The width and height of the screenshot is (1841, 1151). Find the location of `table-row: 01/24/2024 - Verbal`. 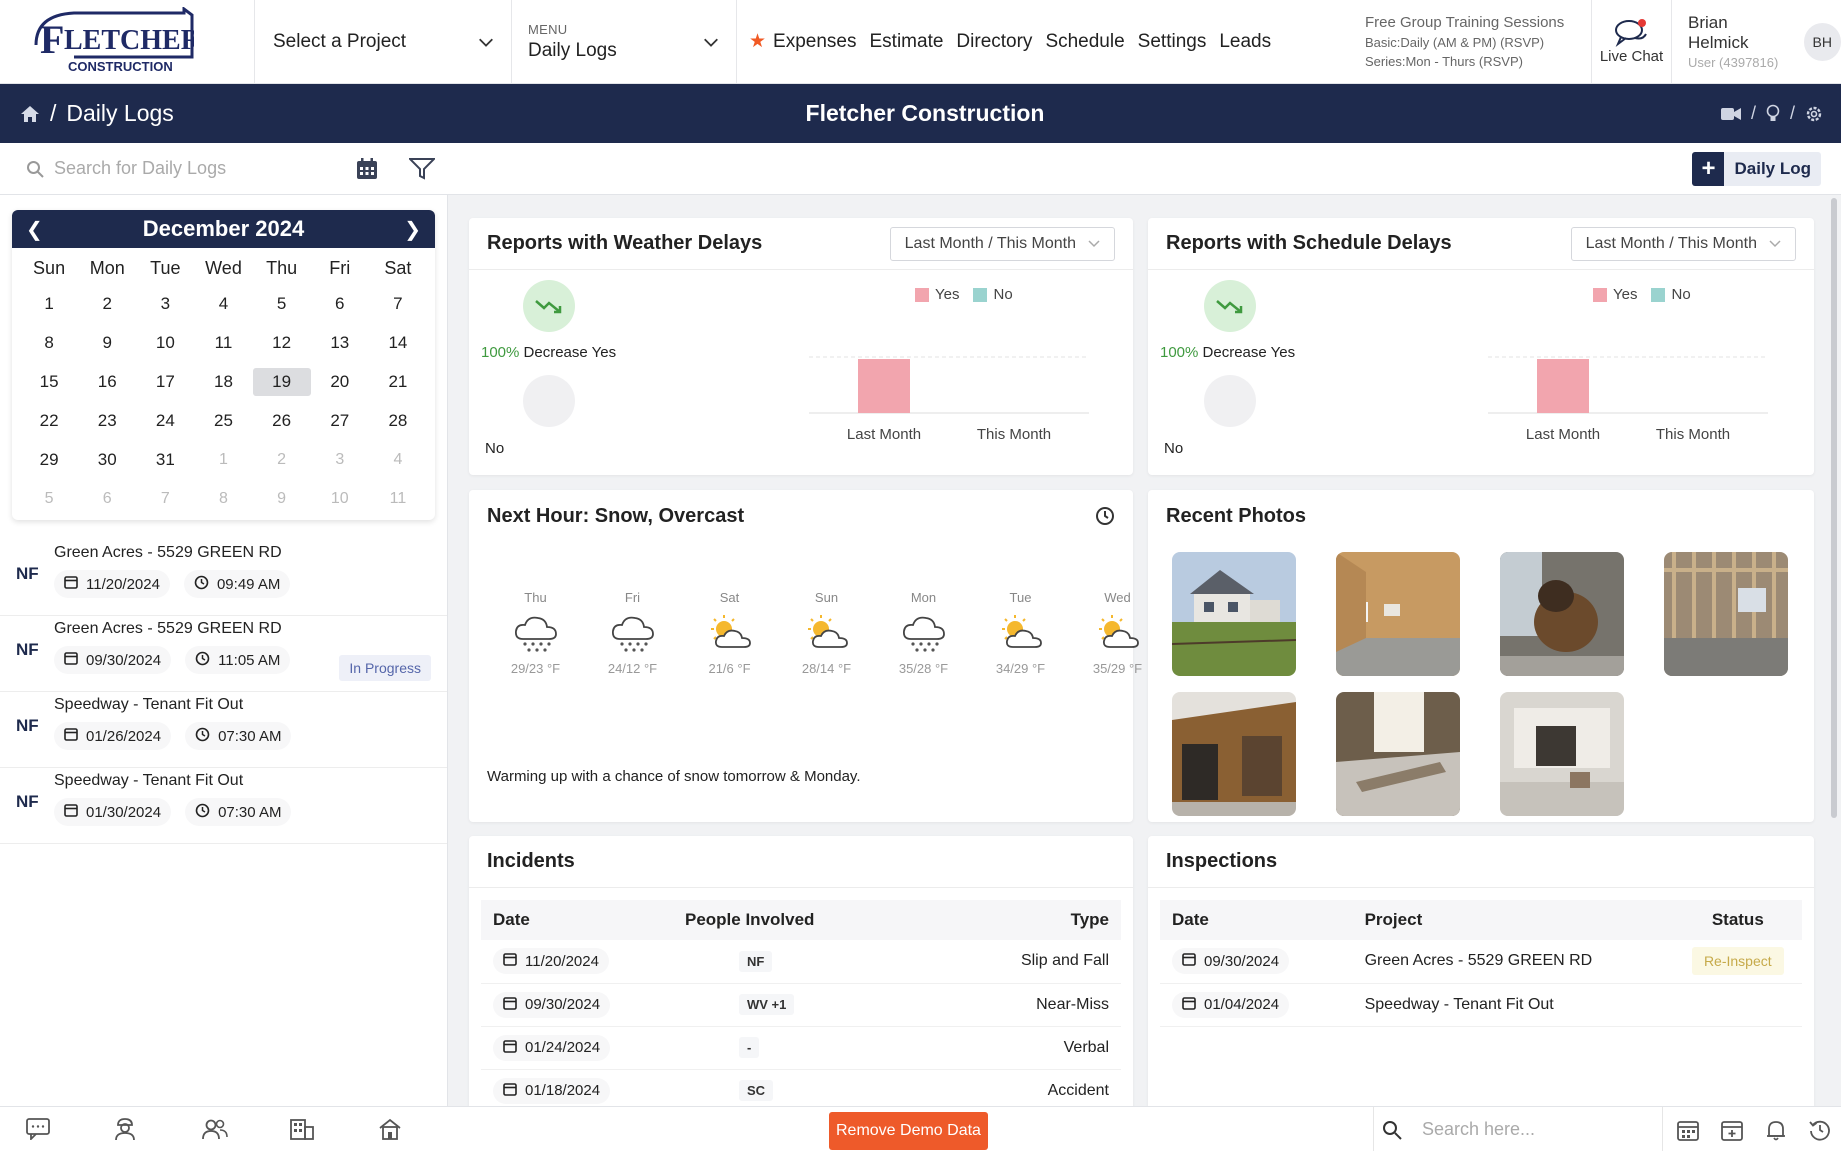

table-row: 01/24/2024 - Verbal is located at coordinates (801, 1048).